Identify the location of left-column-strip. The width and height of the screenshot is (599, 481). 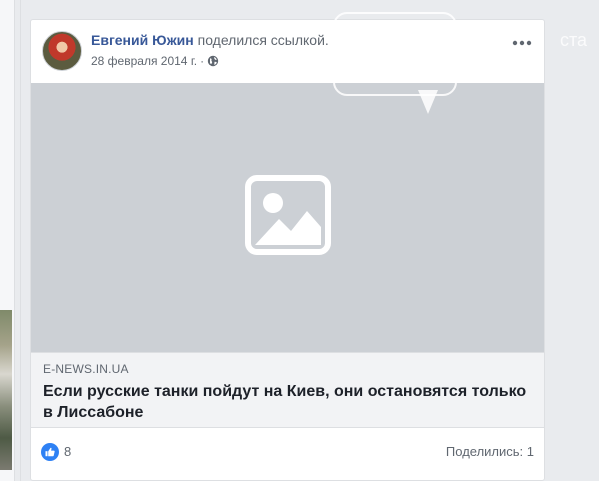
(7, 240).